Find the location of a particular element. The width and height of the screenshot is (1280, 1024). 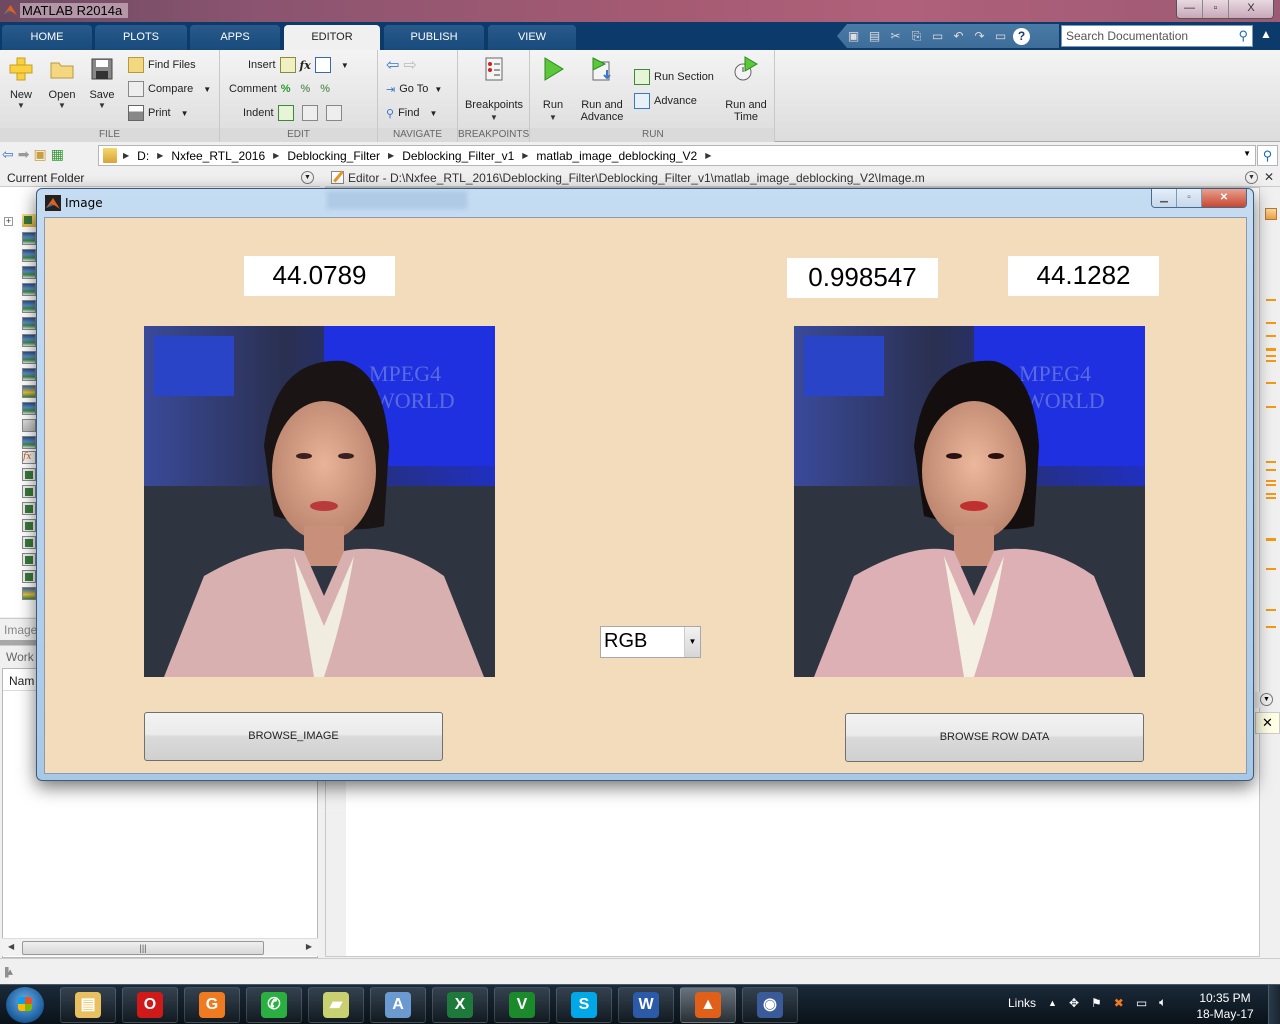

taskbar-app-wordpad: A is located at coordinates (398, 1005).